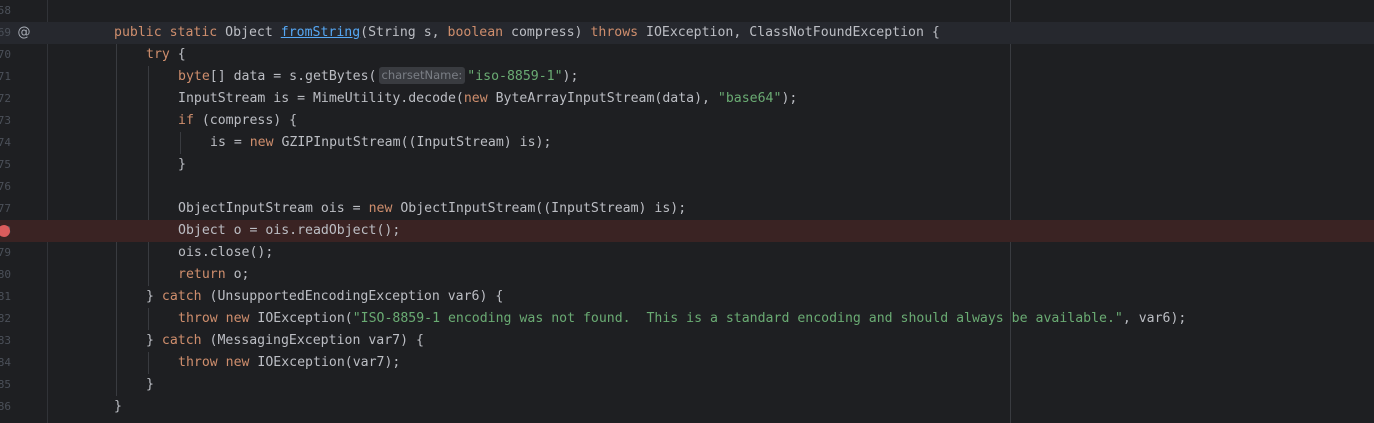 The height and width of the screenshot is (423, 1374). I want to click on code-token: , var6);, so click(1154, 318).